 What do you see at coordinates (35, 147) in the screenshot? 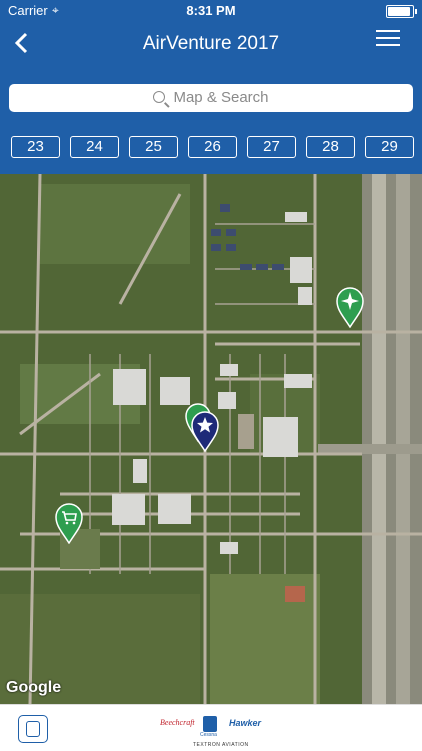
I see `day-button-23: 23` at bounding box center [35, 147].